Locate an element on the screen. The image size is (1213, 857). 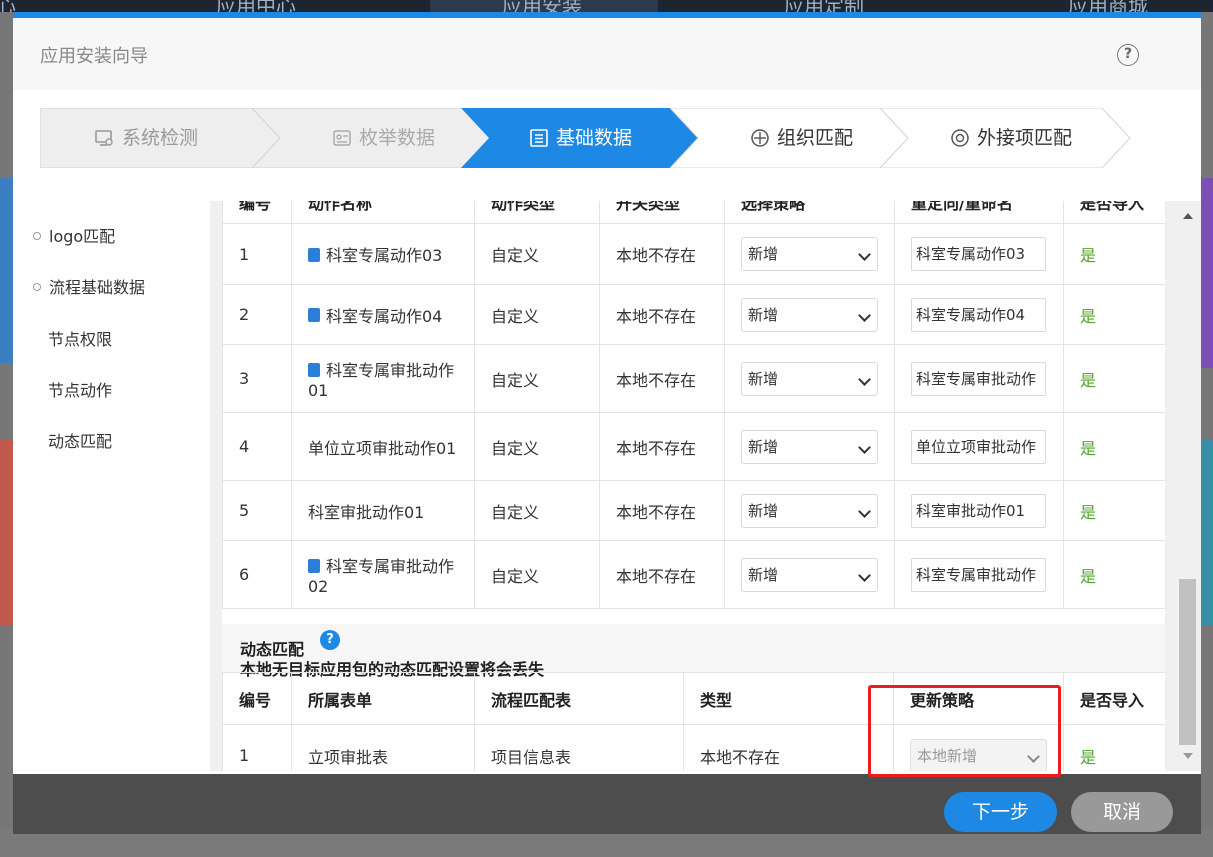
dialog-footer: 下一步 取消 is located at coordinates (607, 804).